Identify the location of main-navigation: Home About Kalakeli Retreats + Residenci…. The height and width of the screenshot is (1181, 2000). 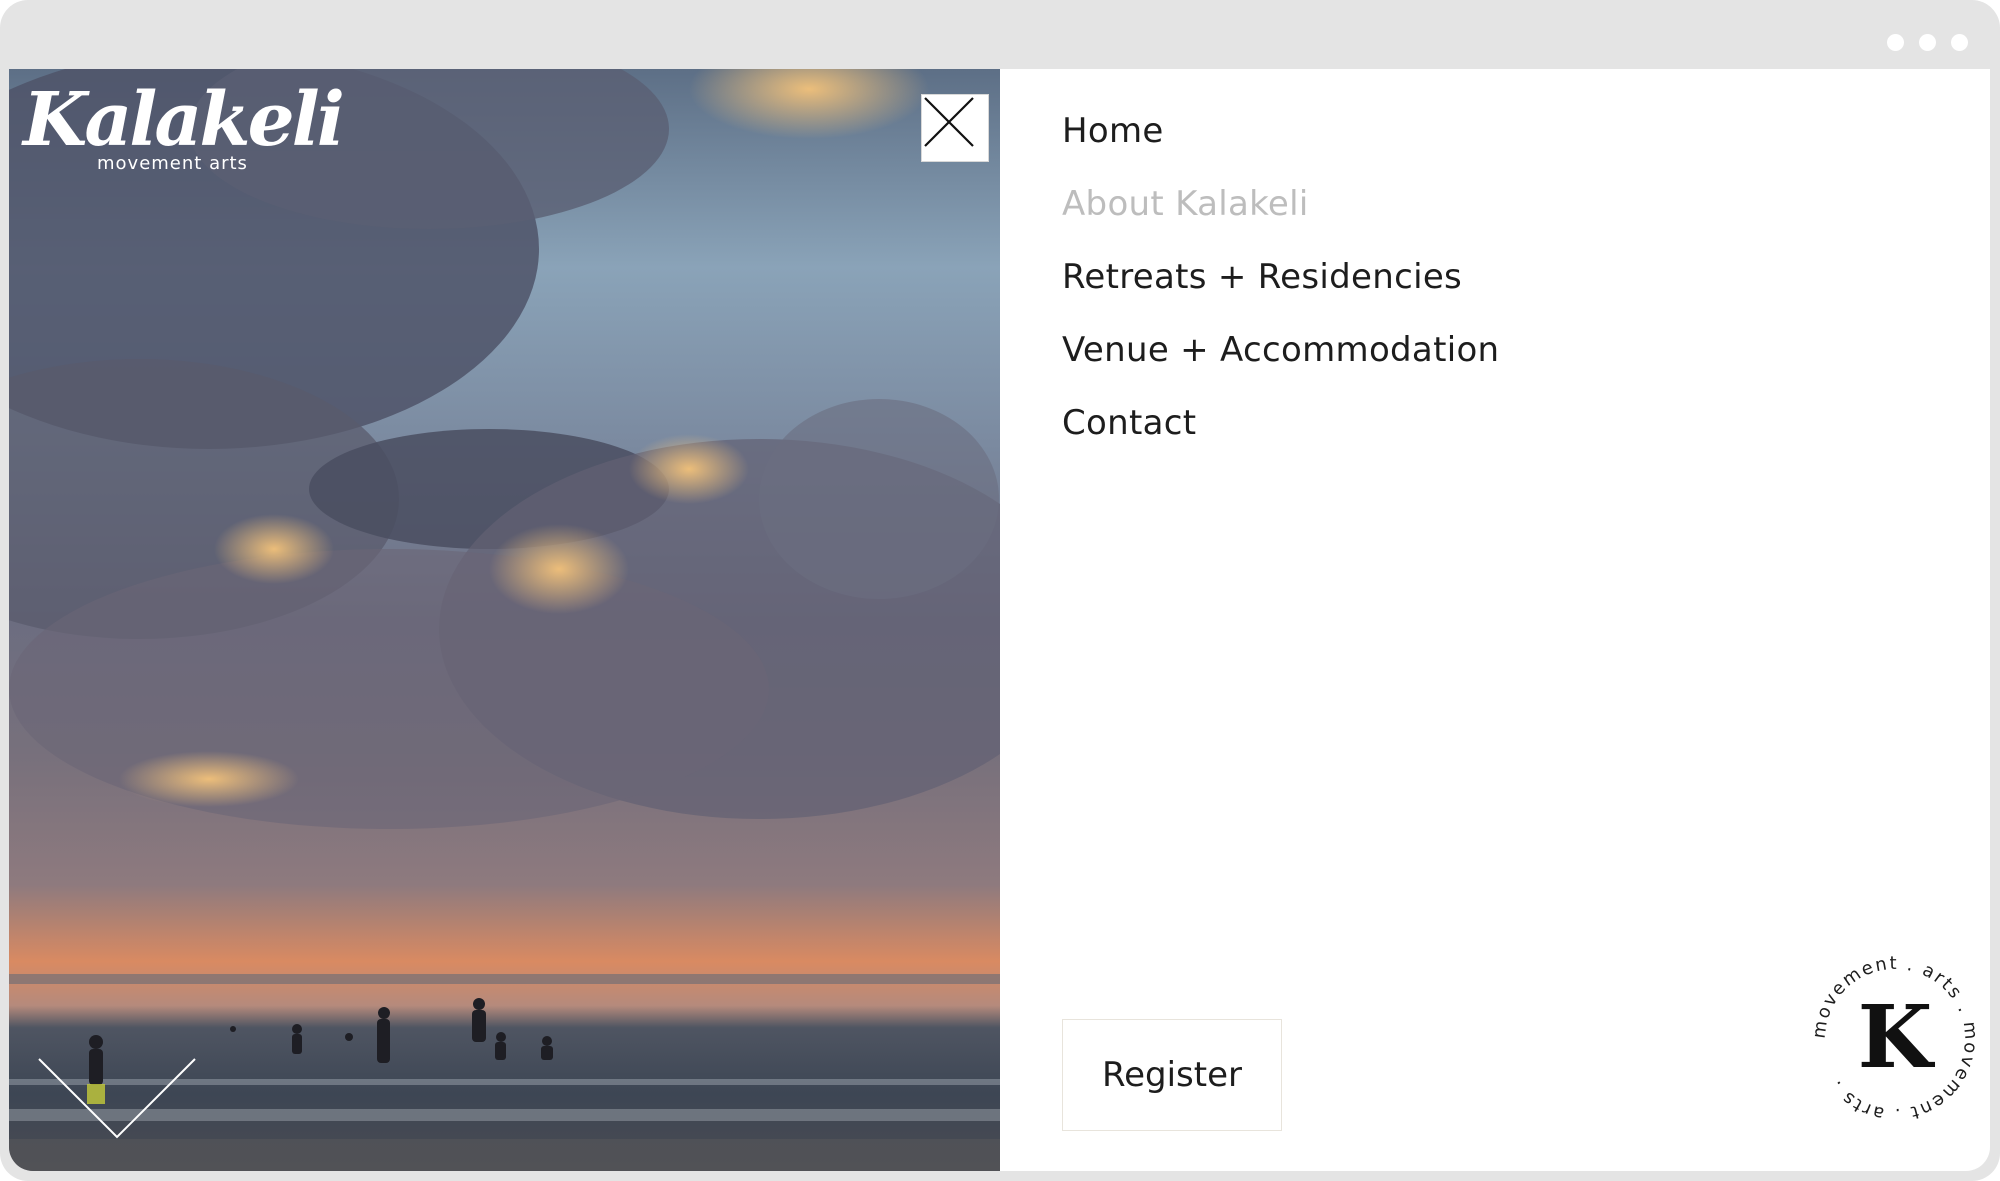
(1280, 291).